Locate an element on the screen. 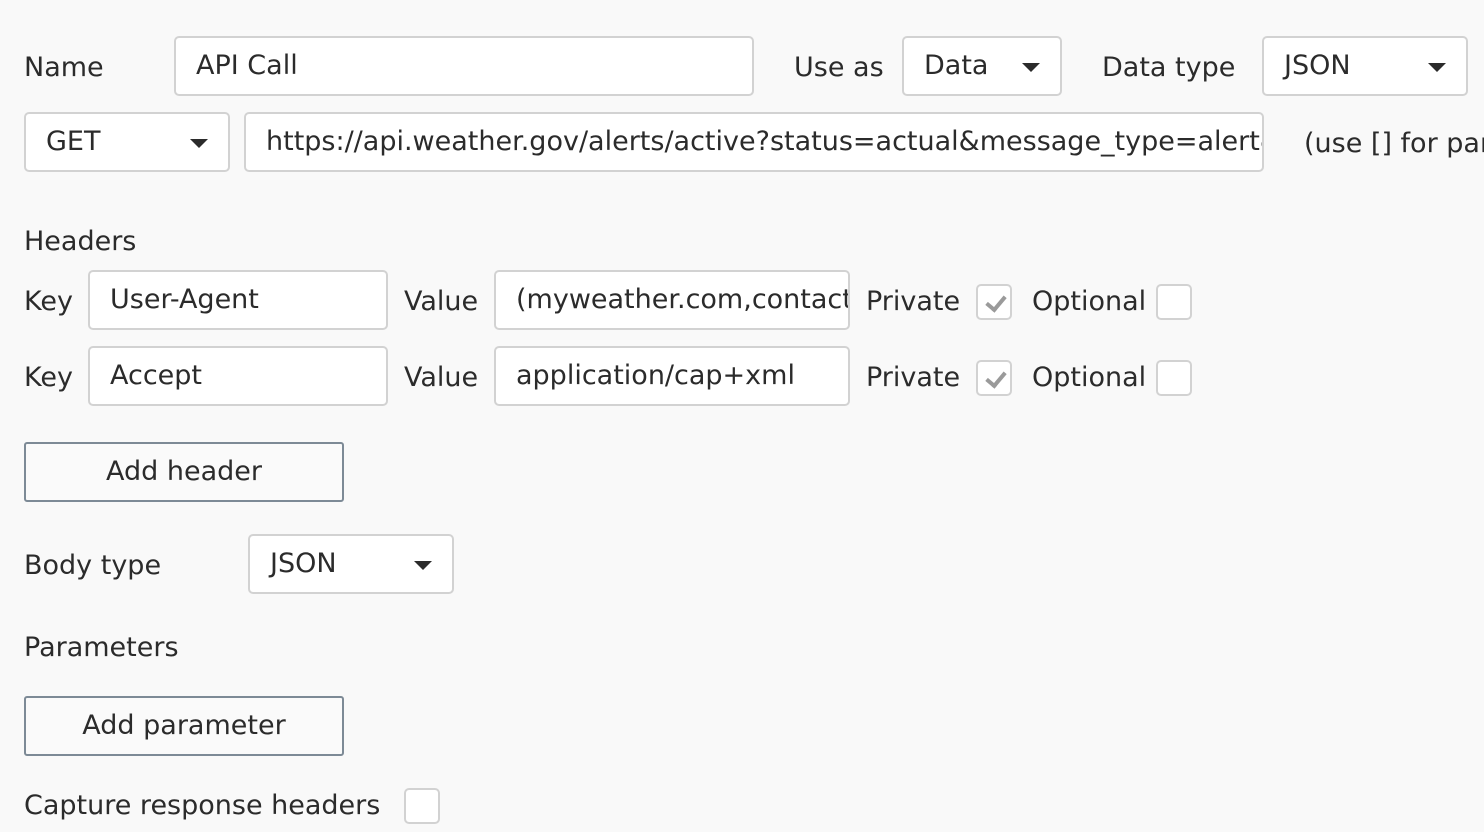 The width and height of the screenshot is (1484, 832). header-value-input: (myweather.com,contact@myweather.com) is located at coordinates (672, 300).